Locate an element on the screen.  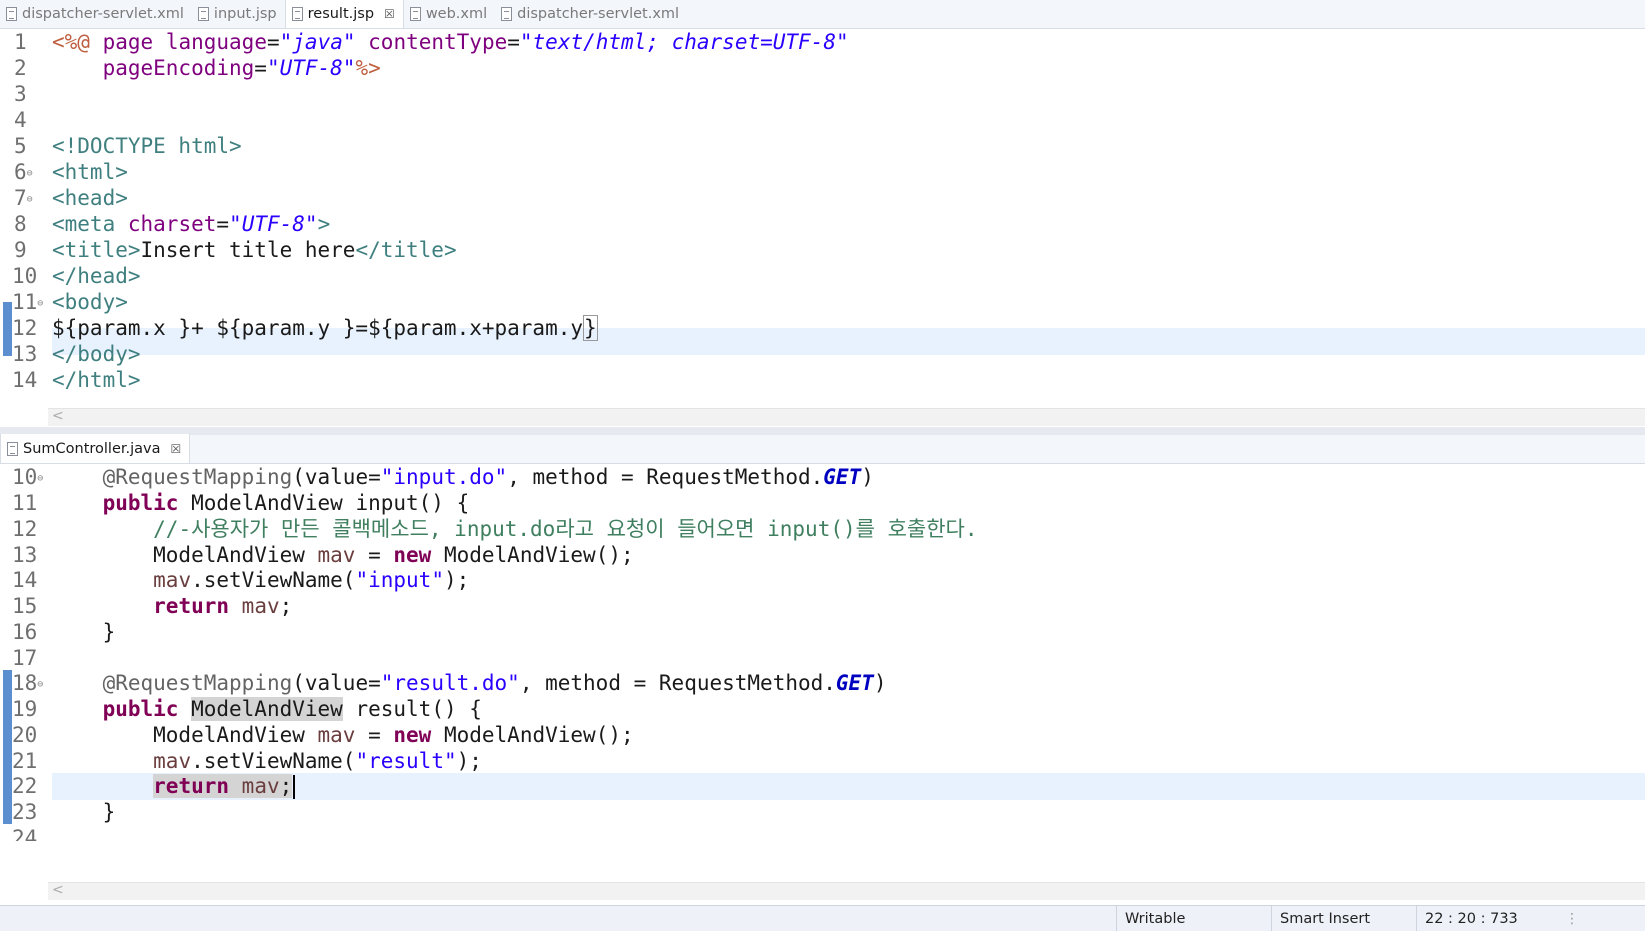
line-number-folding: 7⊖ is located at coordinates (30, 198).